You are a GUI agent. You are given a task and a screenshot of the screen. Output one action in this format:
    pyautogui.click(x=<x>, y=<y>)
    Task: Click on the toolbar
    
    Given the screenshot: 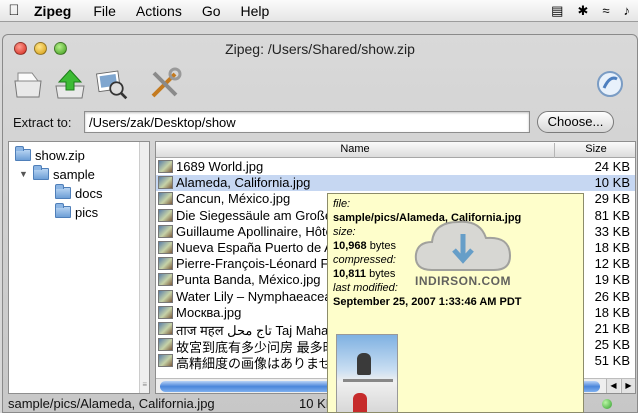 What is the action you would take?
    pyautogui.click(x=320, y=85)
    